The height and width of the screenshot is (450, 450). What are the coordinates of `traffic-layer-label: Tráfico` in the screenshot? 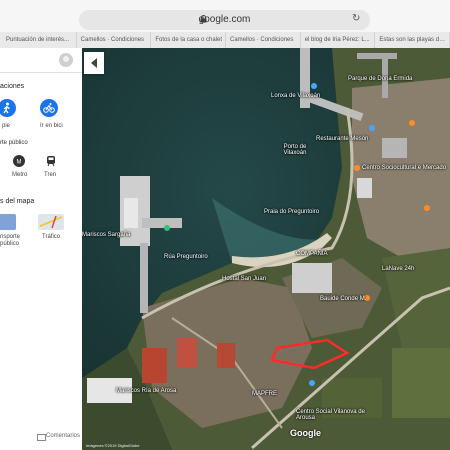 It's located at (51, 237).